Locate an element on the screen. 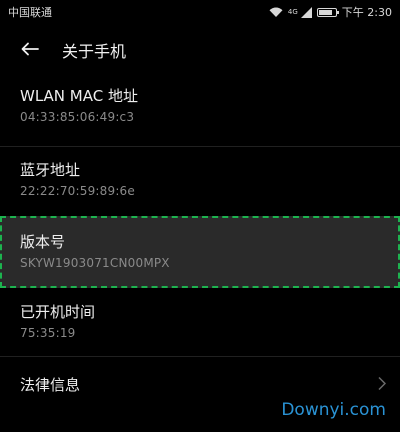 Image resolution: width=400 pixels, height=432 pixels. chevron-right-icon is located at coordinates (382, 385).